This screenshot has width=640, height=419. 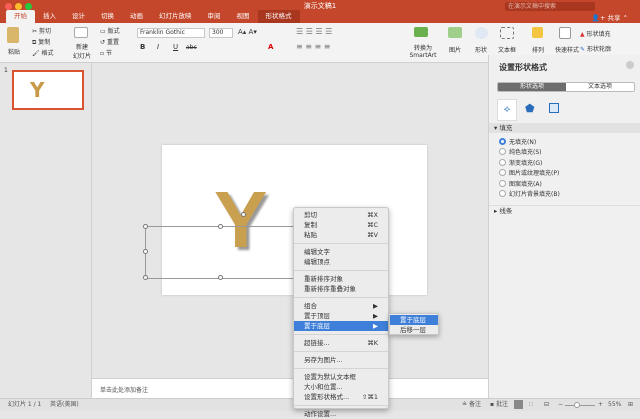 I want to click on section-button: ▫ 节, so click(x=106, y=52).